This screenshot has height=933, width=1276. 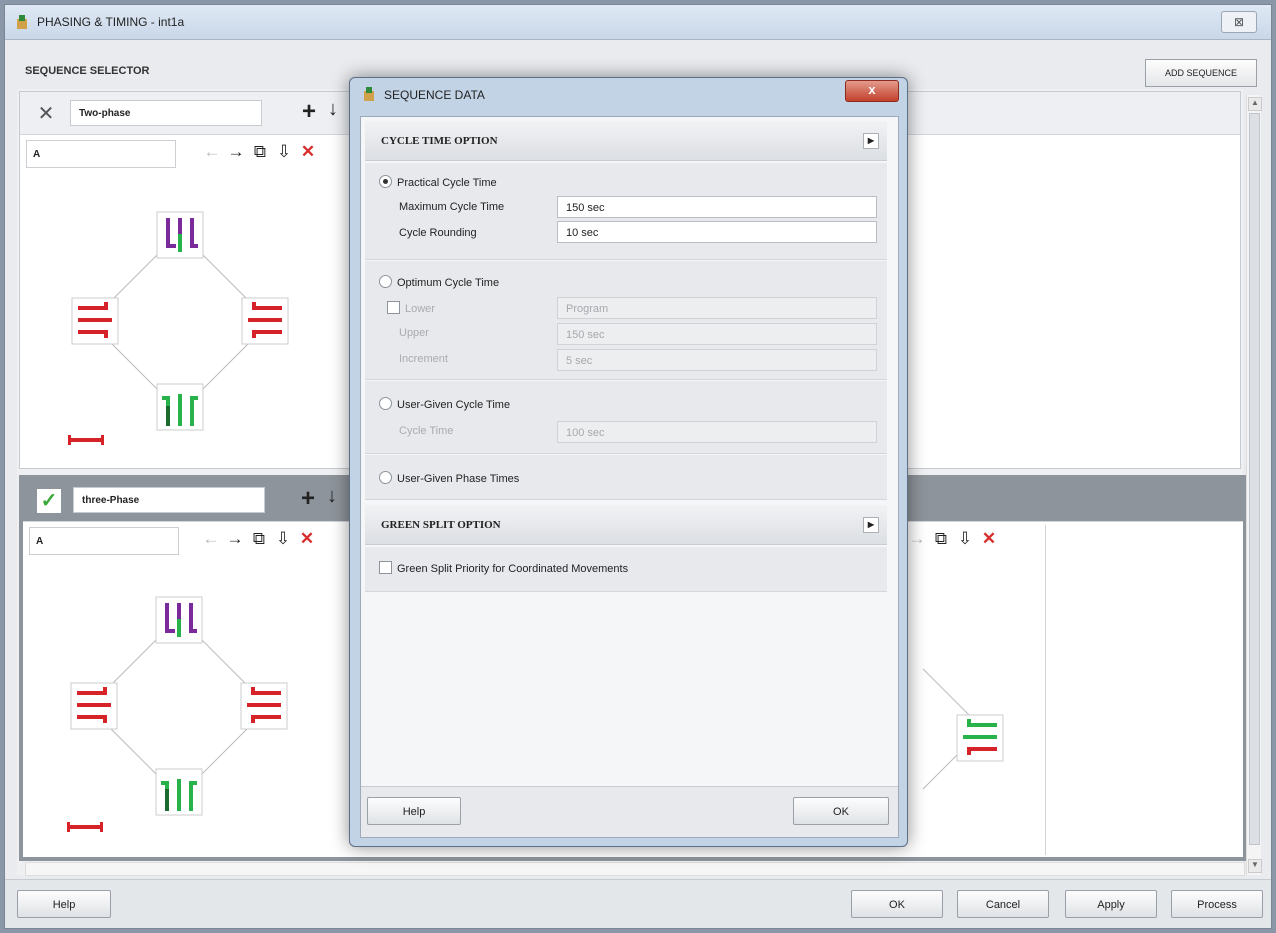 What do you see at coordinates (439, 141) in the screenshot?
I see `cycle-time-section-title: CYCLE TIME OPTION` at bounding box center [439, 141].